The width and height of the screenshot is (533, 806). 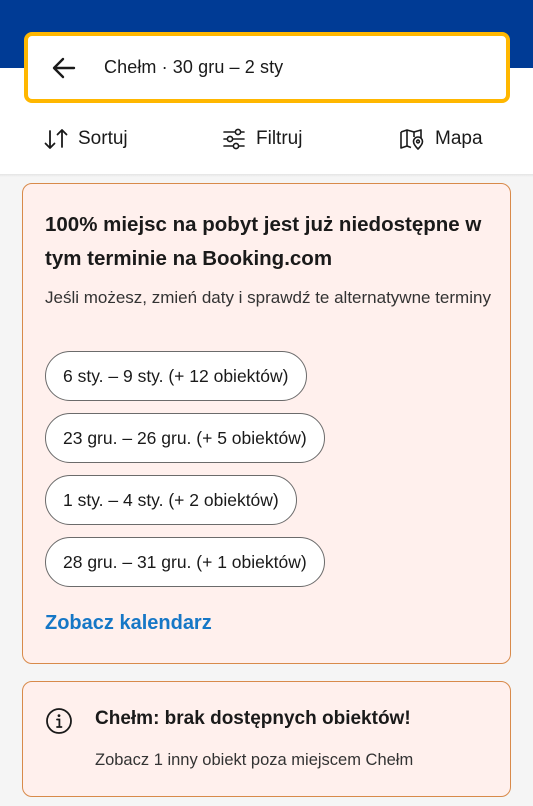 I want to click on filter-button: Filtruj, so click(x=262, y=139).